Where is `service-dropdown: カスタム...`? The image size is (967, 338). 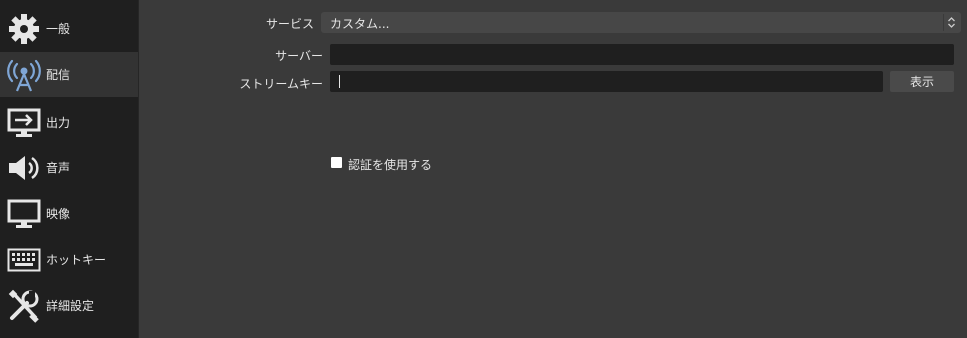 service-dropdown: カスタム... is located at coordinates (641, 22).